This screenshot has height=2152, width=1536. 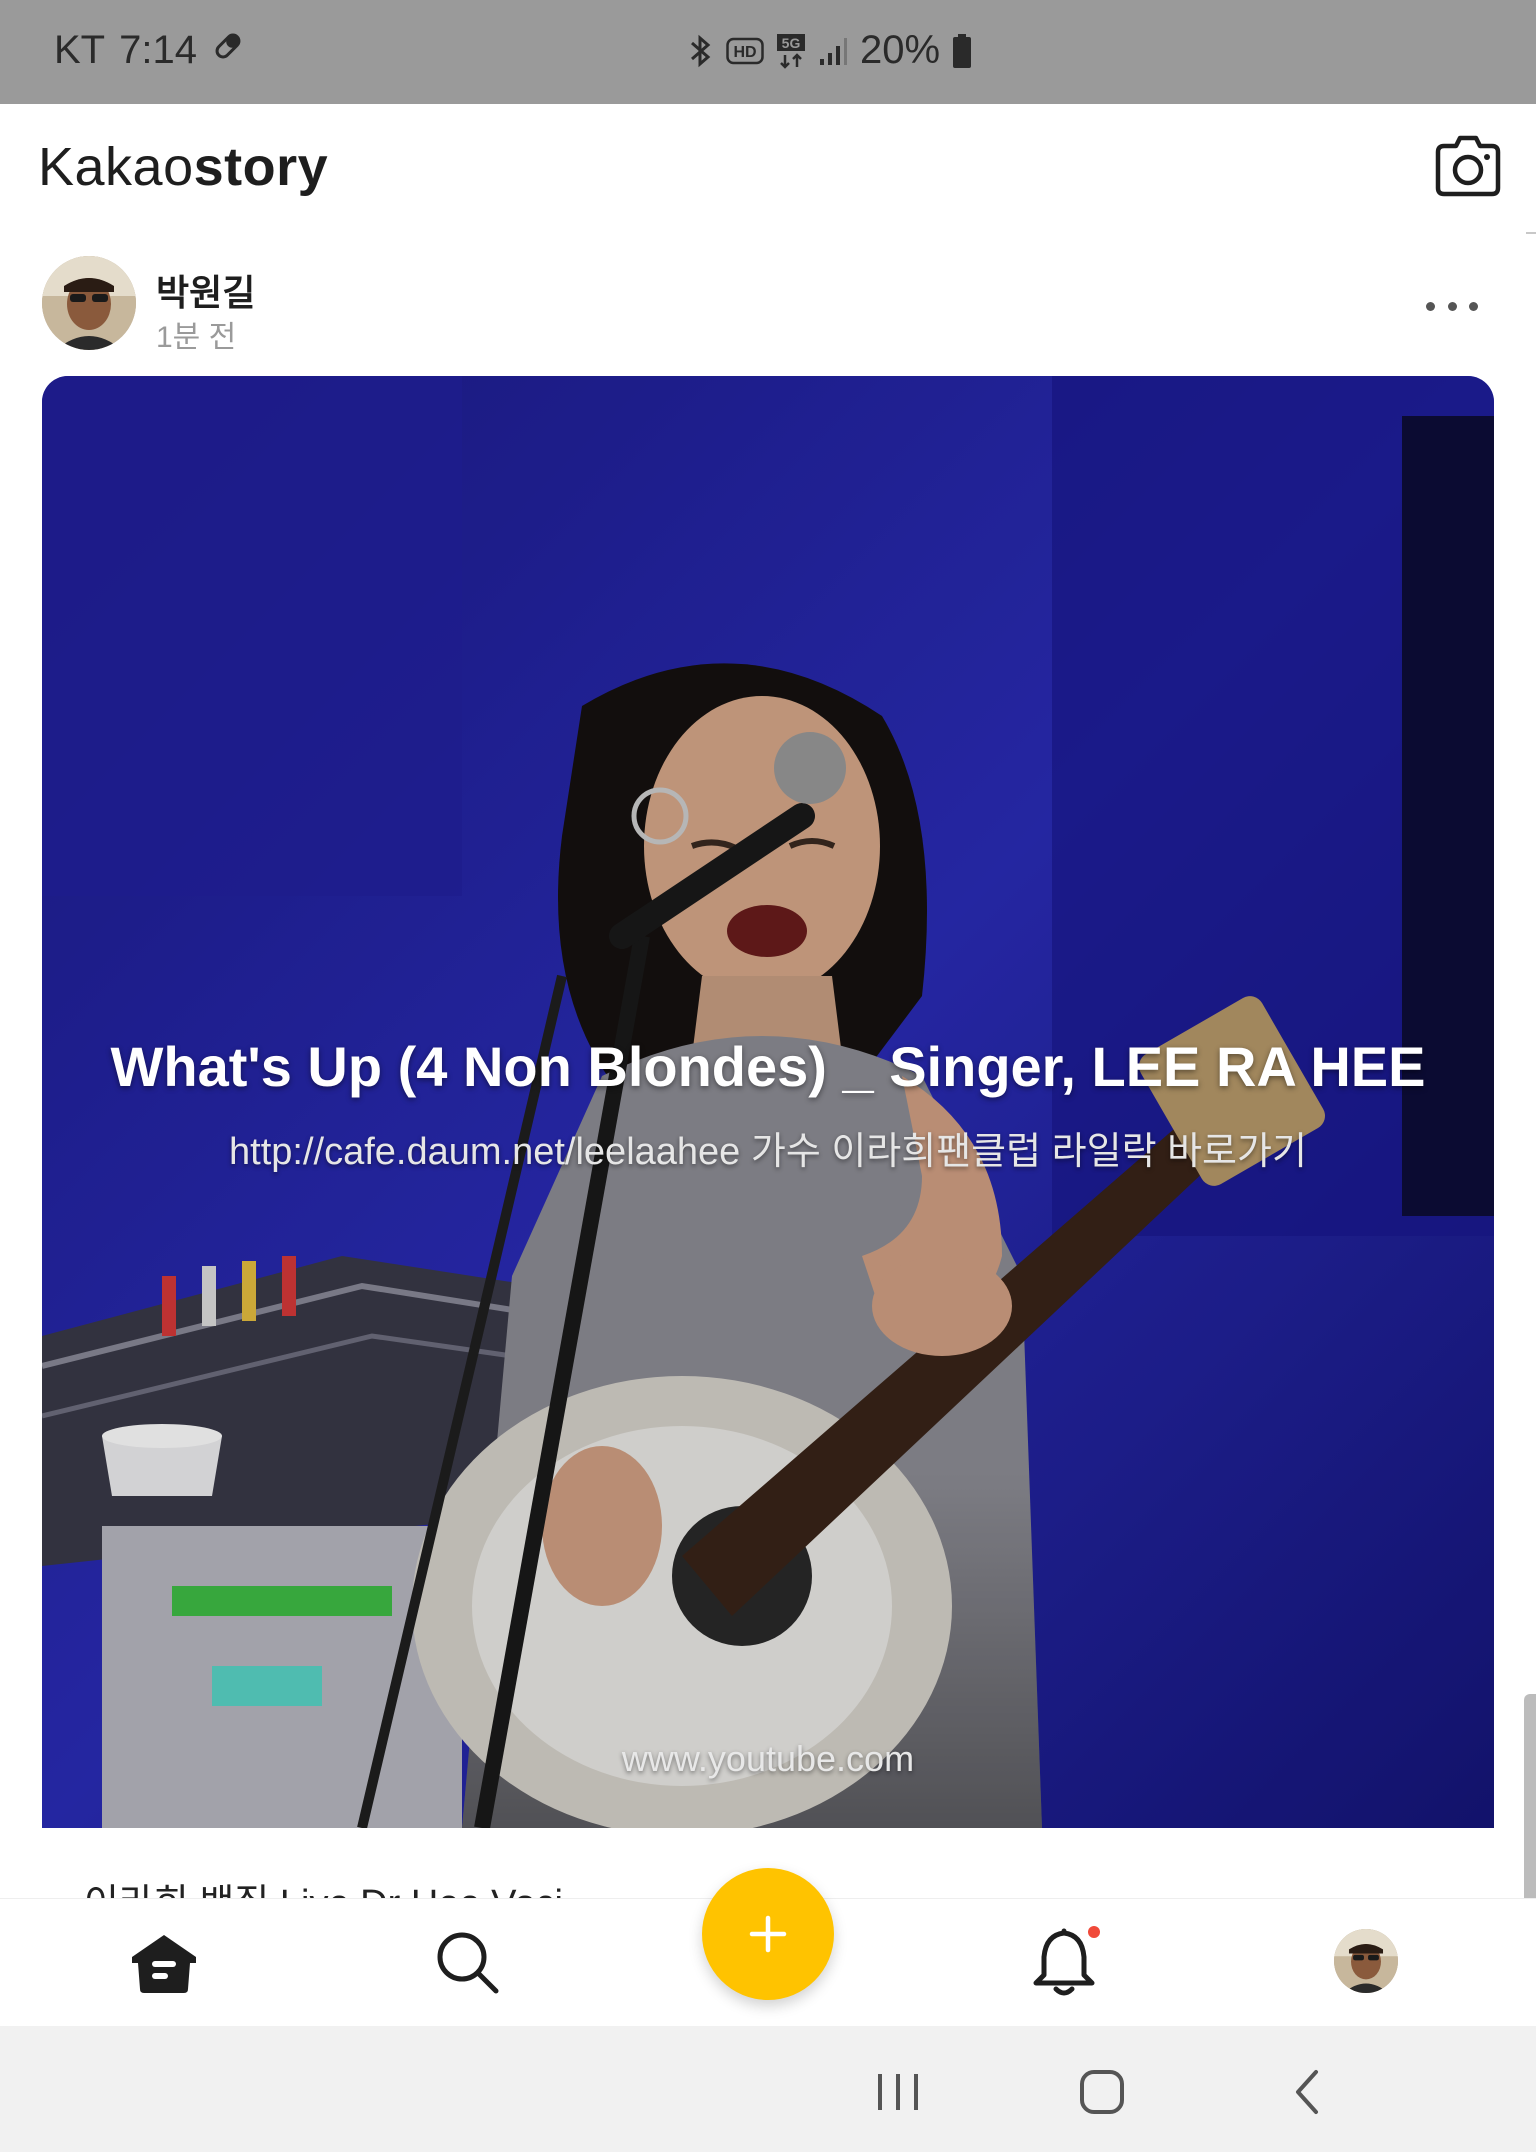 What do you see at coordinates (323, 1886) in the screenshot?
I see `post-text: 이라희 밴질 Live Dr Hee Voci` at bounding box center [323, 1886].